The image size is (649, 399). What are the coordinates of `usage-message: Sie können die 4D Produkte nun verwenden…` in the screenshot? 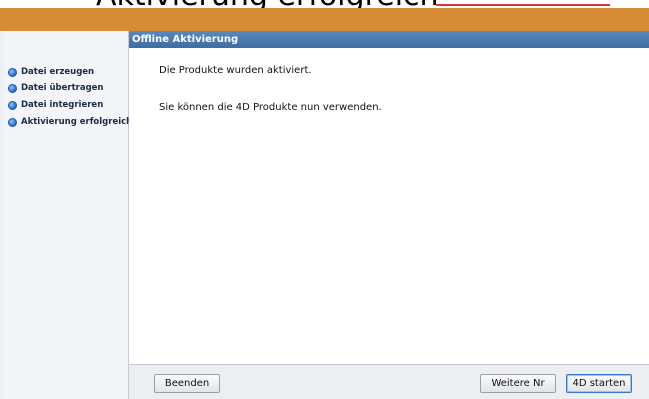 It's located at (270, 107).